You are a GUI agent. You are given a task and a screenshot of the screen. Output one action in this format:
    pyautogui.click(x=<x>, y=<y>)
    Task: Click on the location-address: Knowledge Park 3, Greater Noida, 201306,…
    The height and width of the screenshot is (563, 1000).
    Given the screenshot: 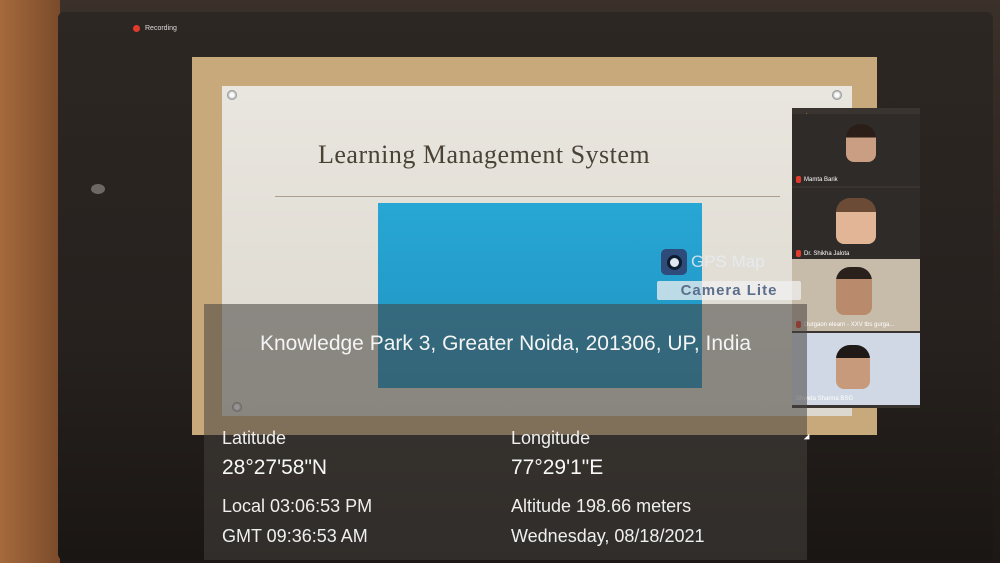 What is the action you would take?
    pyautogui.click(x=505, y=343)
    